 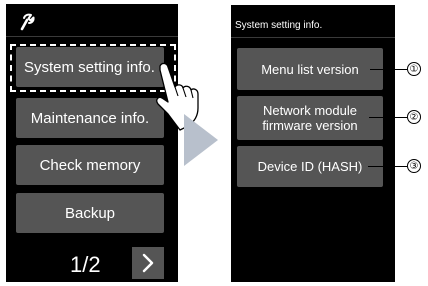 I want to click on next-page-button, so click(x=148, y=263).